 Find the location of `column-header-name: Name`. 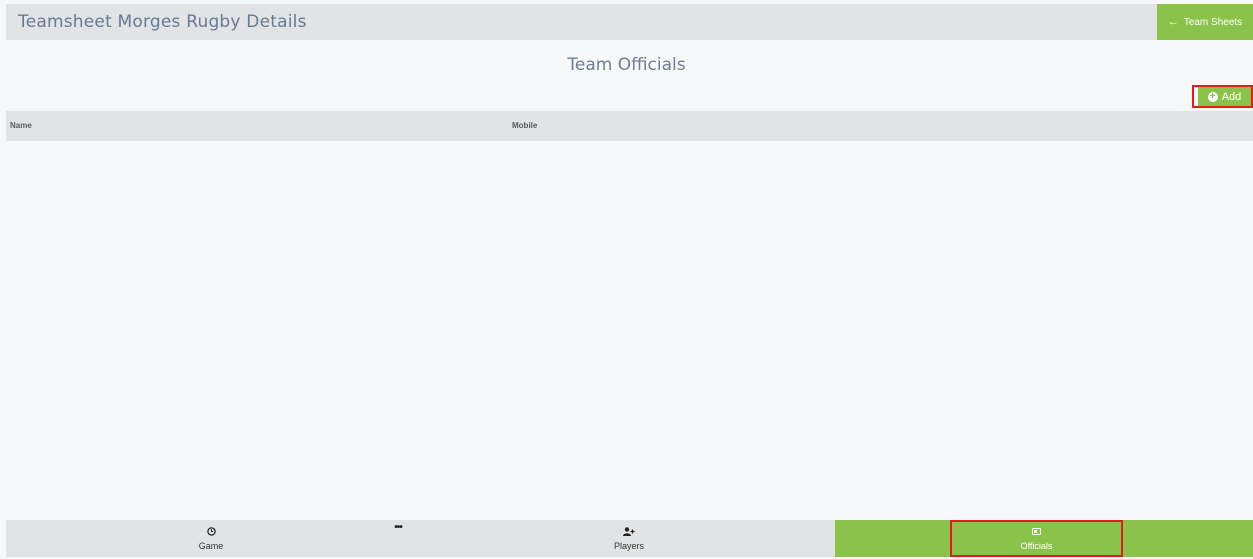

column-header-name: Name is located at coordinates (21, 126).